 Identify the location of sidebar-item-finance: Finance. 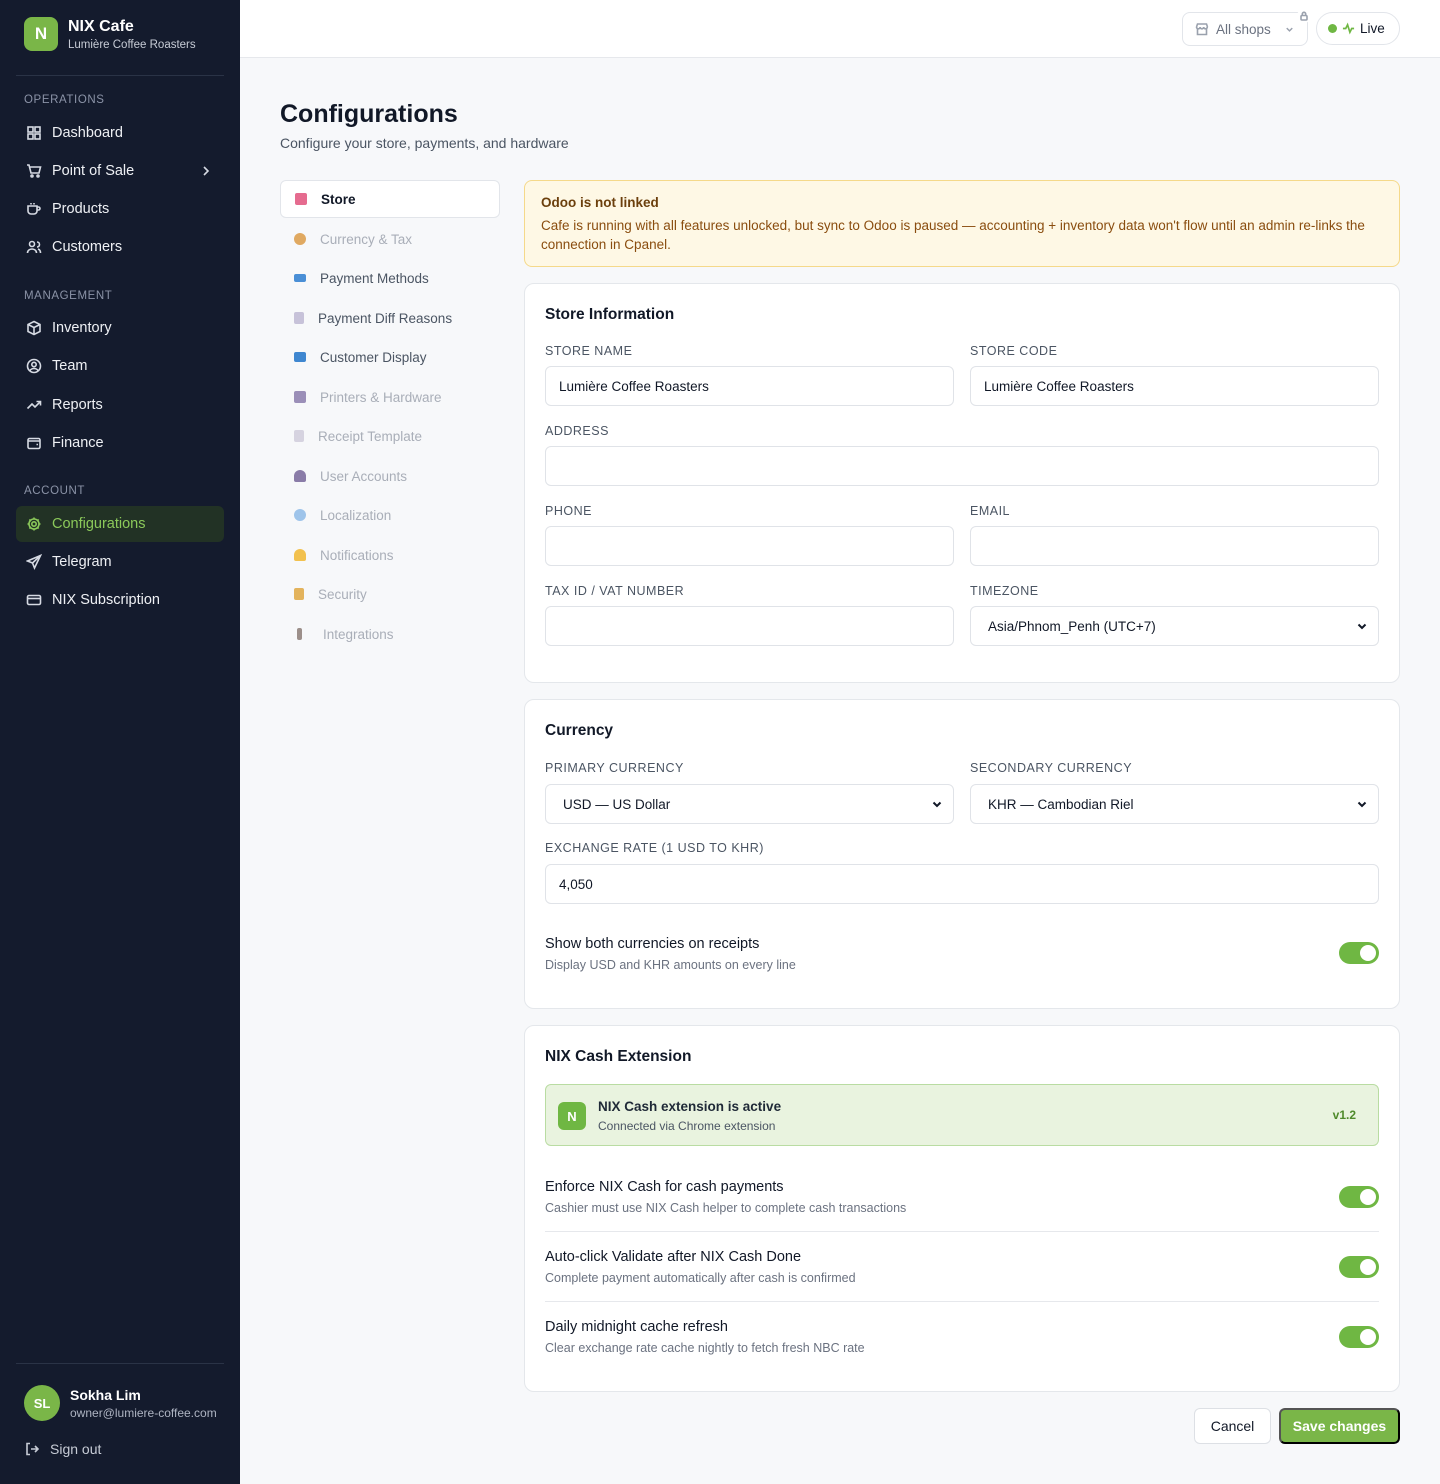
(120, 443).